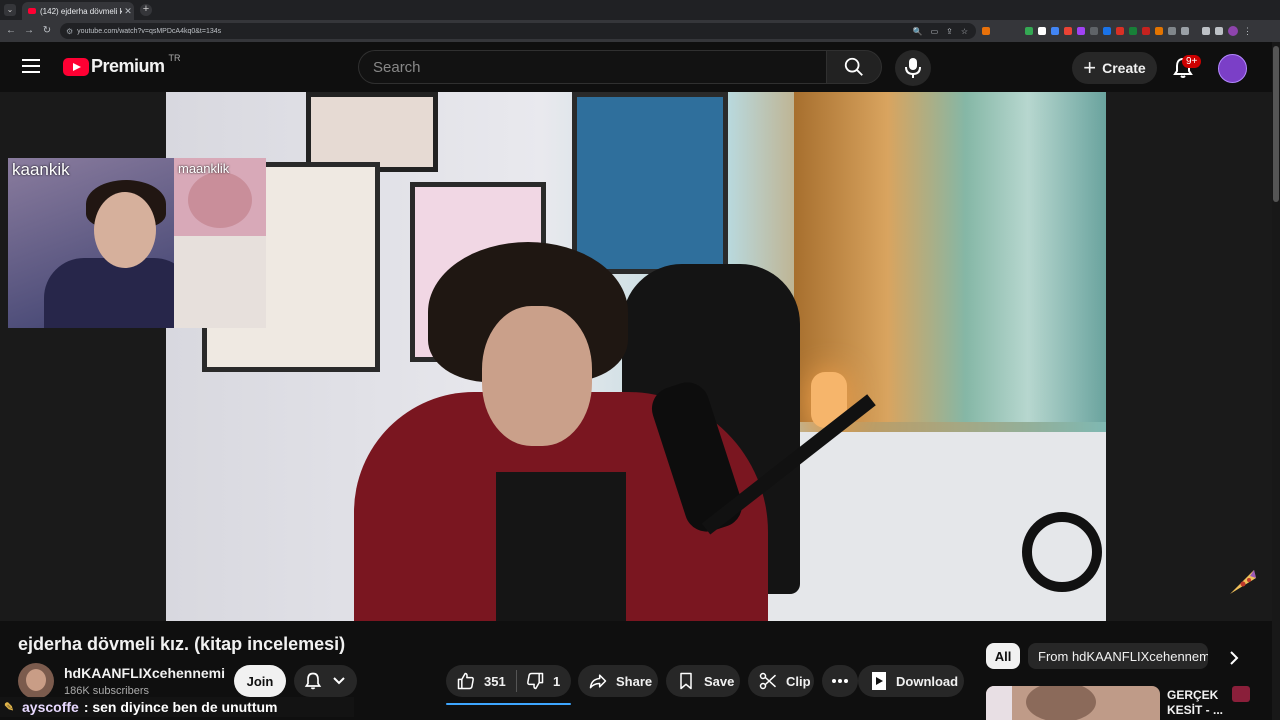  Describe the element at coordinates (719, 681) in the screenshot. I see `save-label: Save` at that location.